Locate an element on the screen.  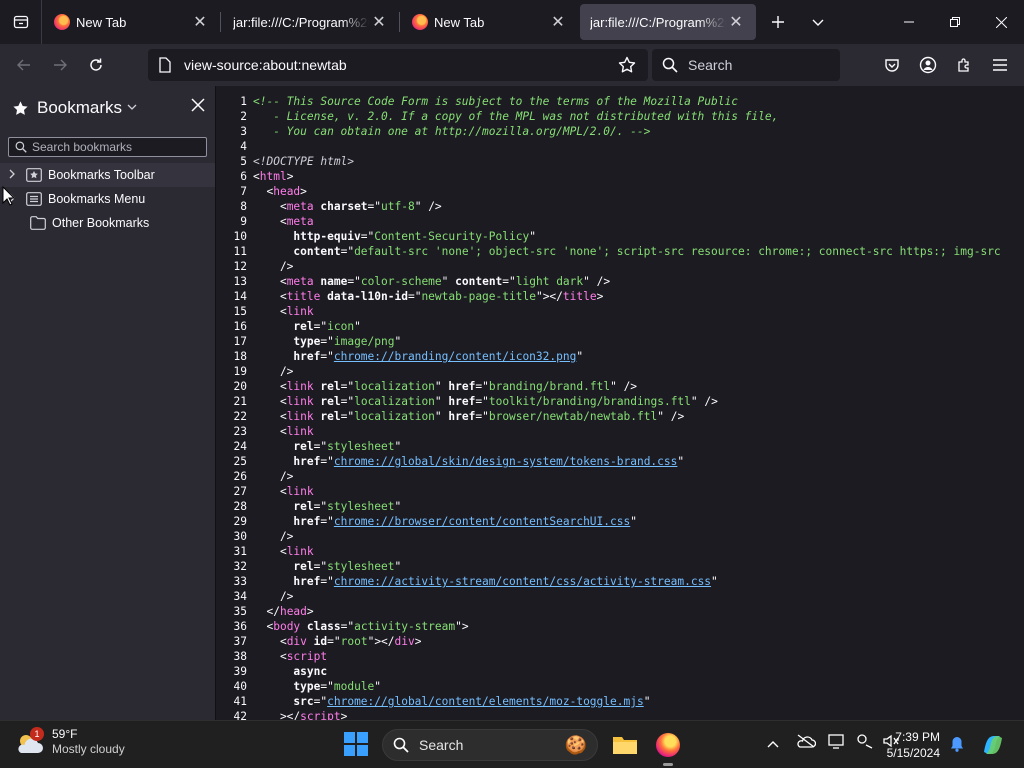
line-number: 22 is located at coordinates (240, 416).